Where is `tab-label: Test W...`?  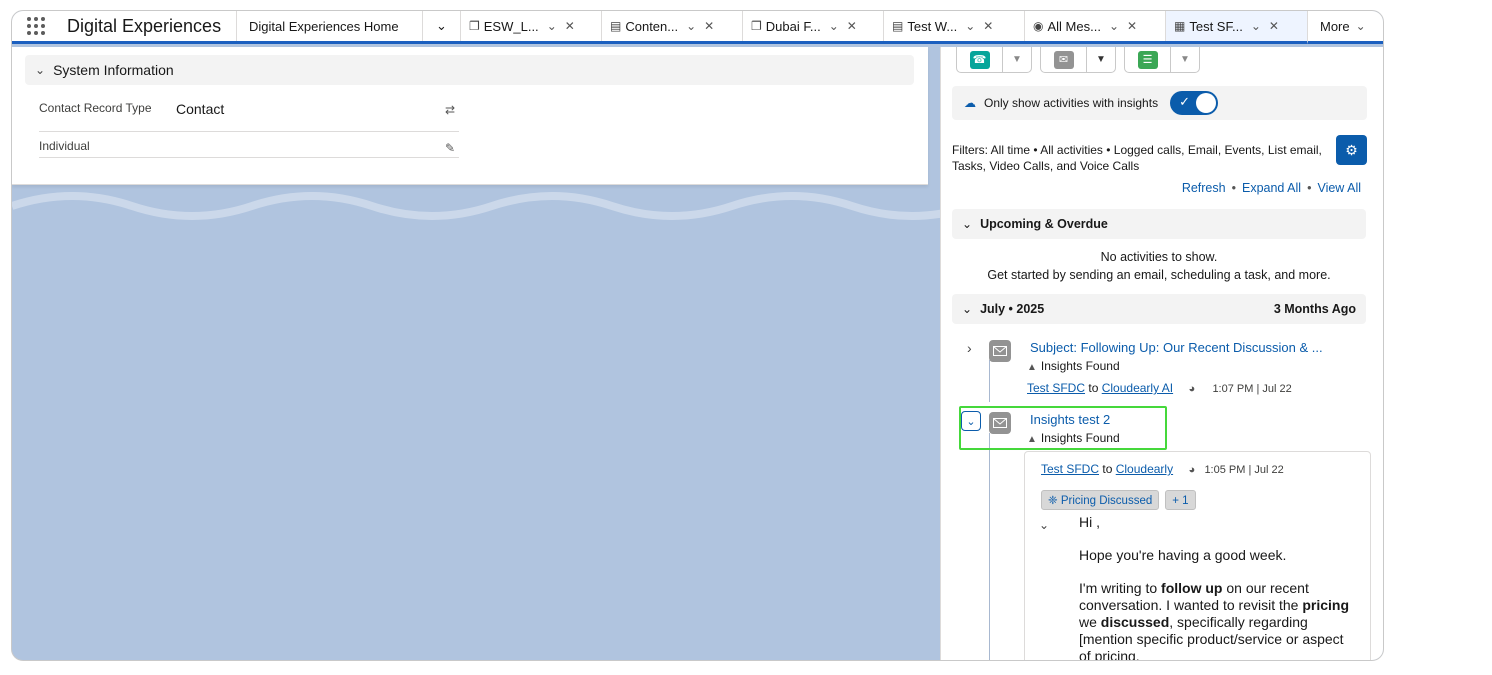 tab-label: Test W... is located at coordinates (932, 26).